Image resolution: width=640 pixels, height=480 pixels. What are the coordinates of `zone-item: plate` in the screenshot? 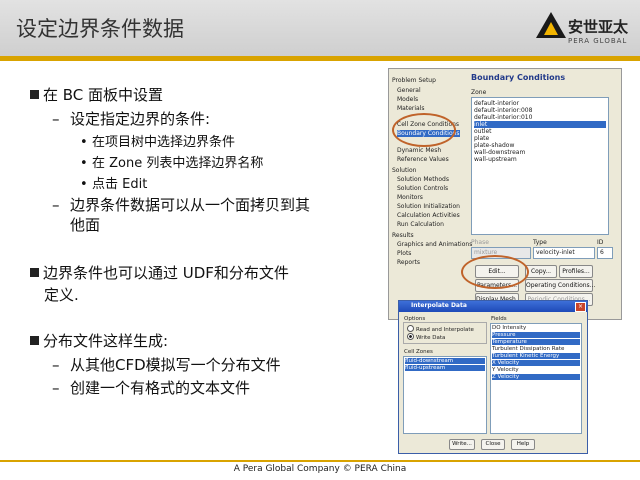 It's located at (540, 138).